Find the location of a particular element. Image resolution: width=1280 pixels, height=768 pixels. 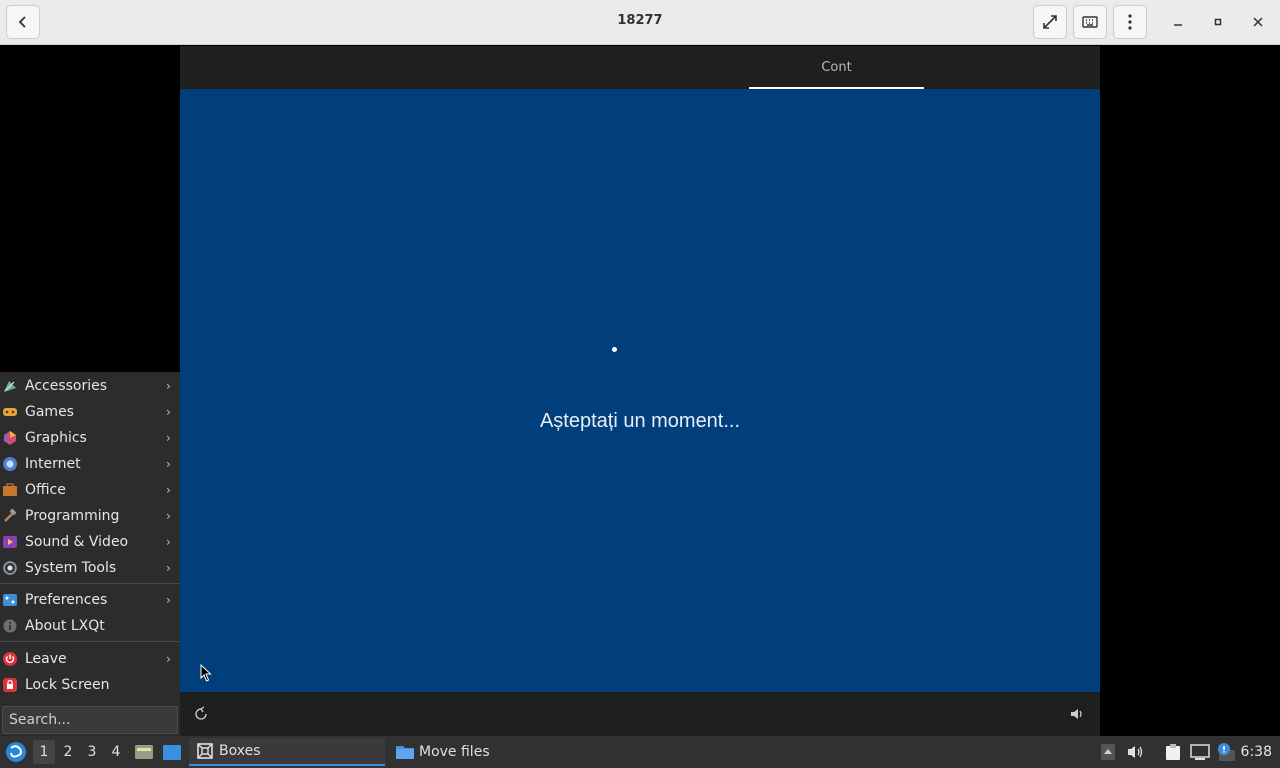

taskbar-clock: 6:38 is located at coordinates (1256, 752).